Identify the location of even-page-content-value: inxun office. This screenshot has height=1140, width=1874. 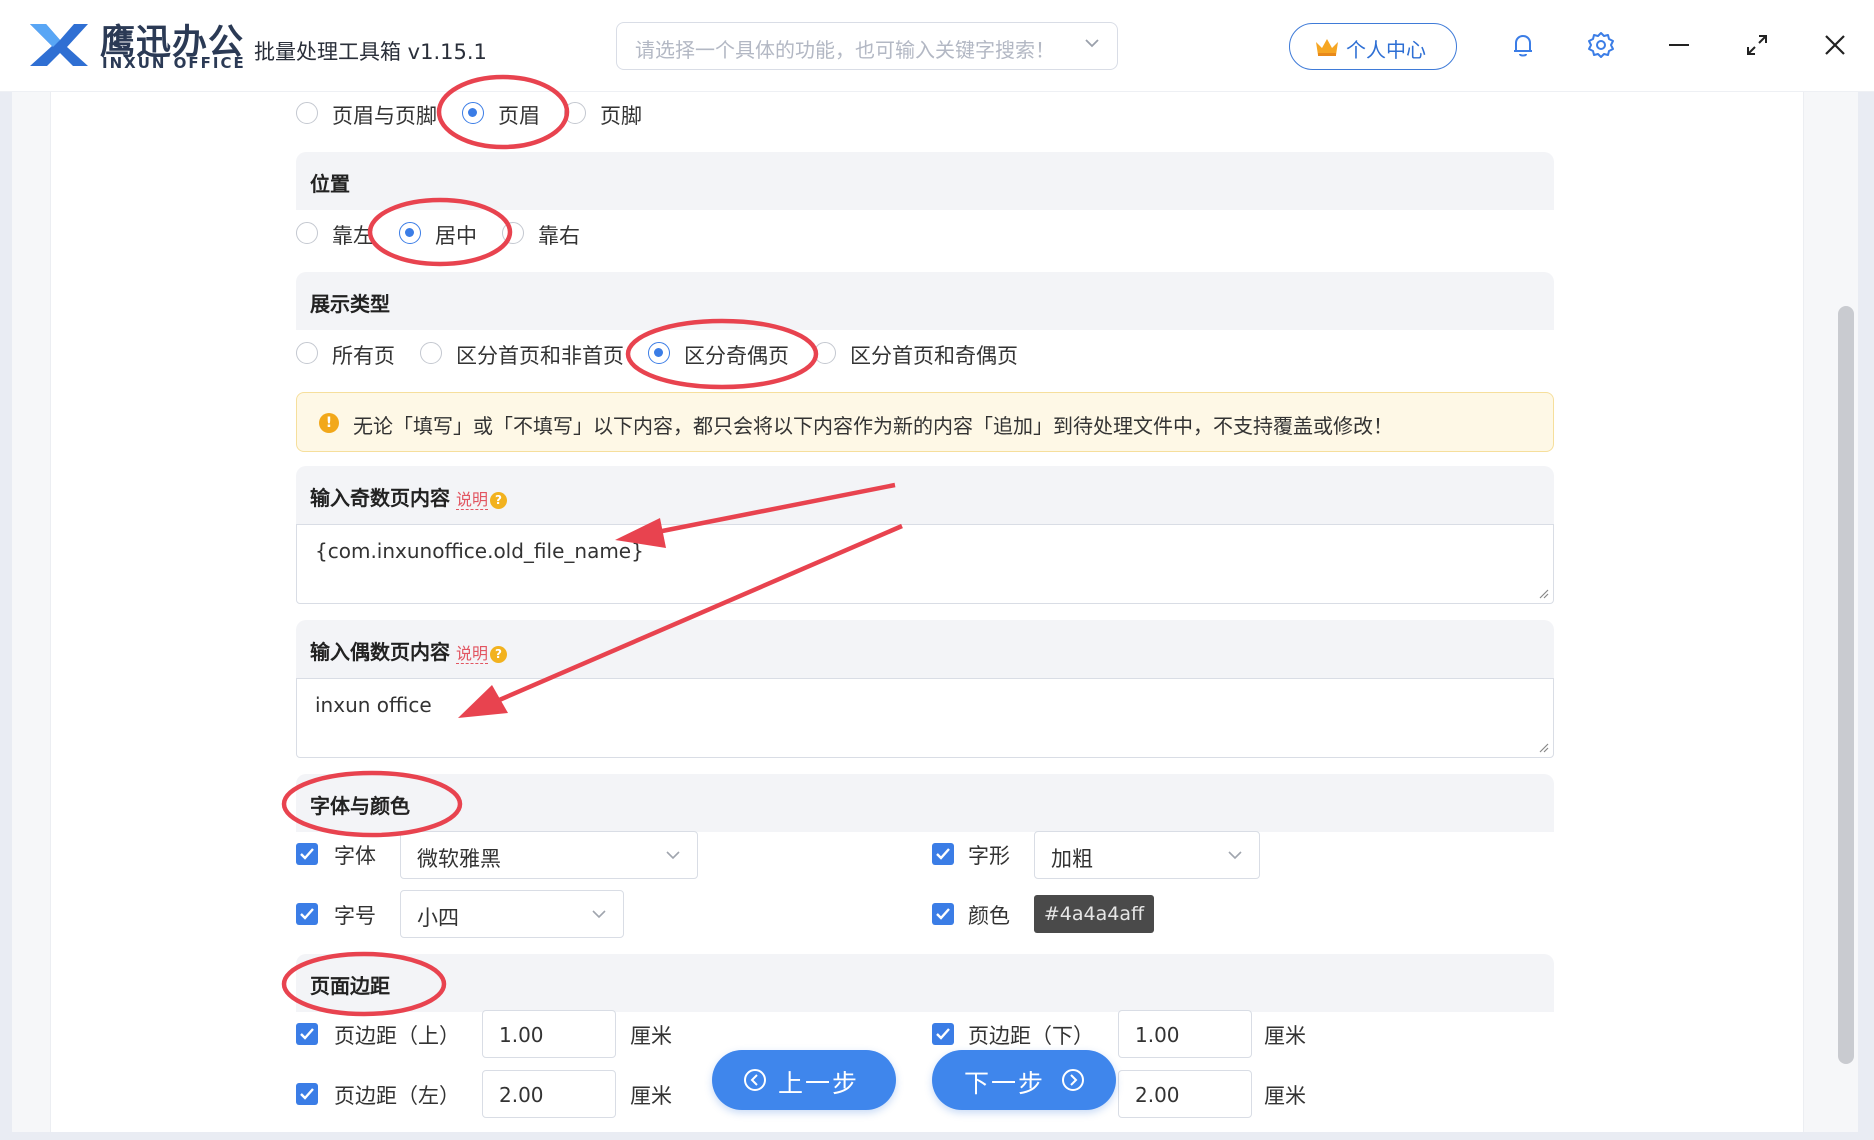
(373, 705).